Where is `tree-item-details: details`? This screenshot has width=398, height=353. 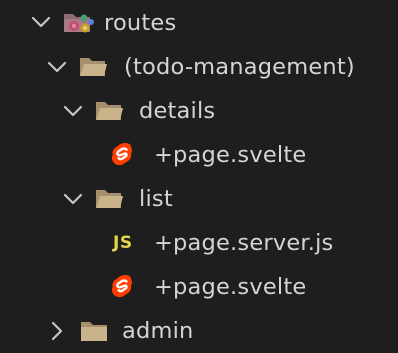 tree-item-details: details is located at coordinates (199, 111).